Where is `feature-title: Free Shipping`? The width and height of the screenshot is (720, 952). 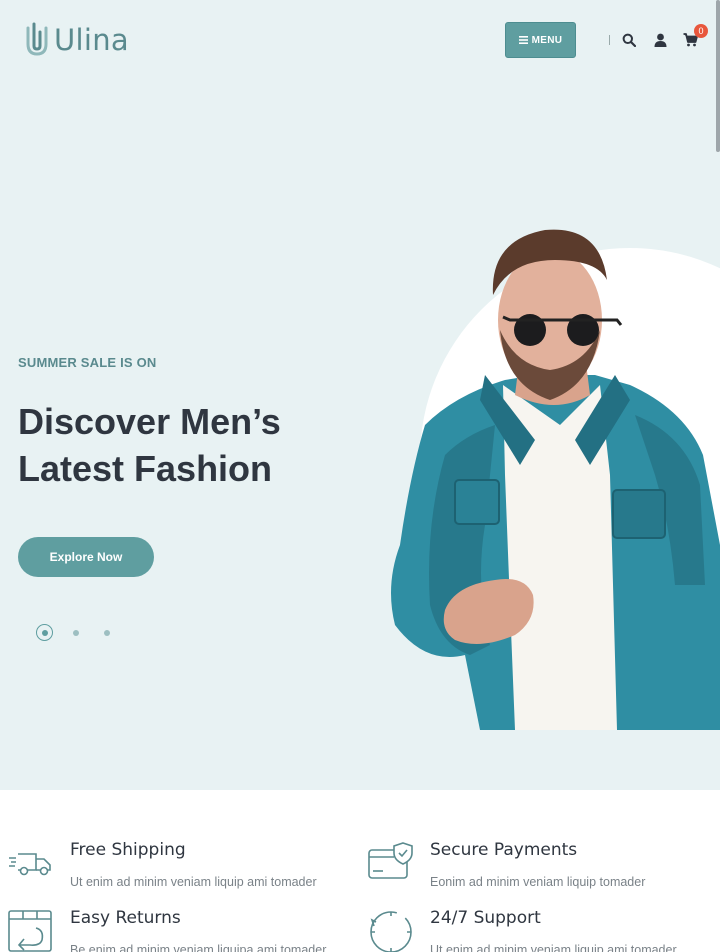 feature-title: Free Shipping is located at coordinates (128, 850).